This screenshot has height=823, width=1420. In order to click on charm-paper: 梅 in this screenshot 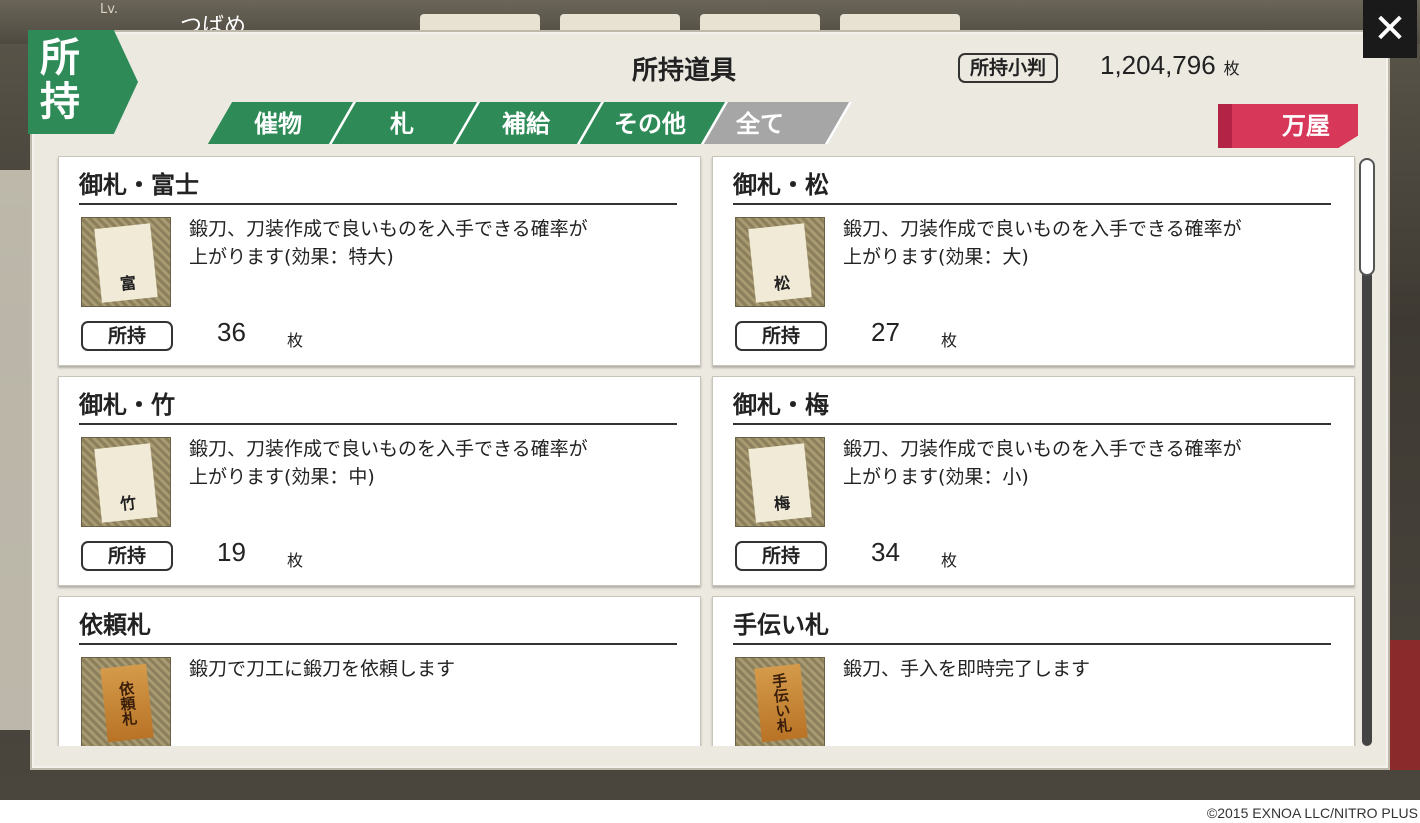, I will do `click(780, 483)`.